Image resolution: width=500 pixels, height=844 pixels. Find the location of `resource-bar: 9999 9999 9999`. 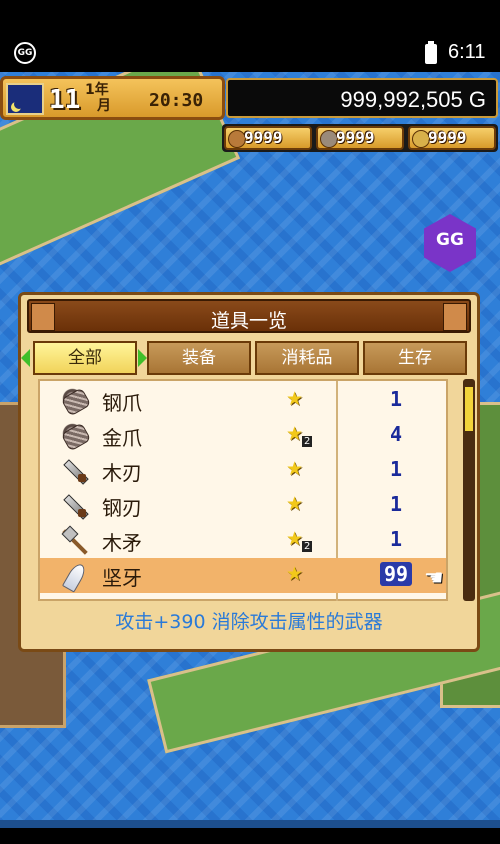

resource-bar: 9999 9999 9999 is located at coordinates (360, 138).